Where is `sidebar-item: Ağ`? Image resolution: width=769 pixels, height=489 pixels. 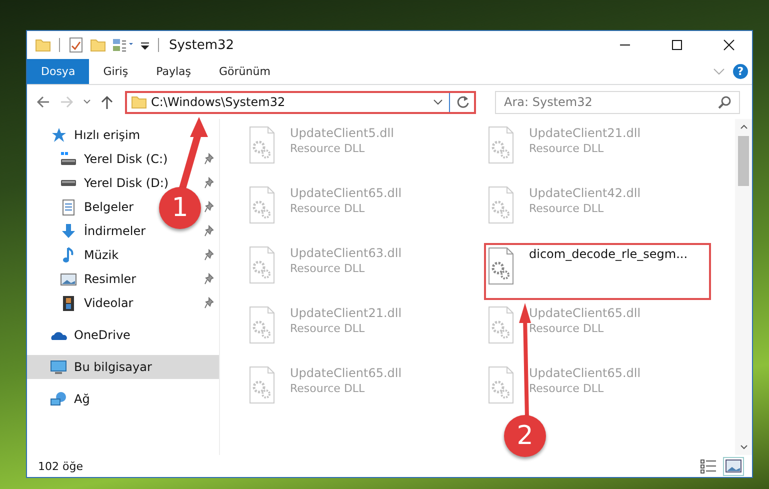 sidebar-item: Ağ is located at coordinates (123, 399).